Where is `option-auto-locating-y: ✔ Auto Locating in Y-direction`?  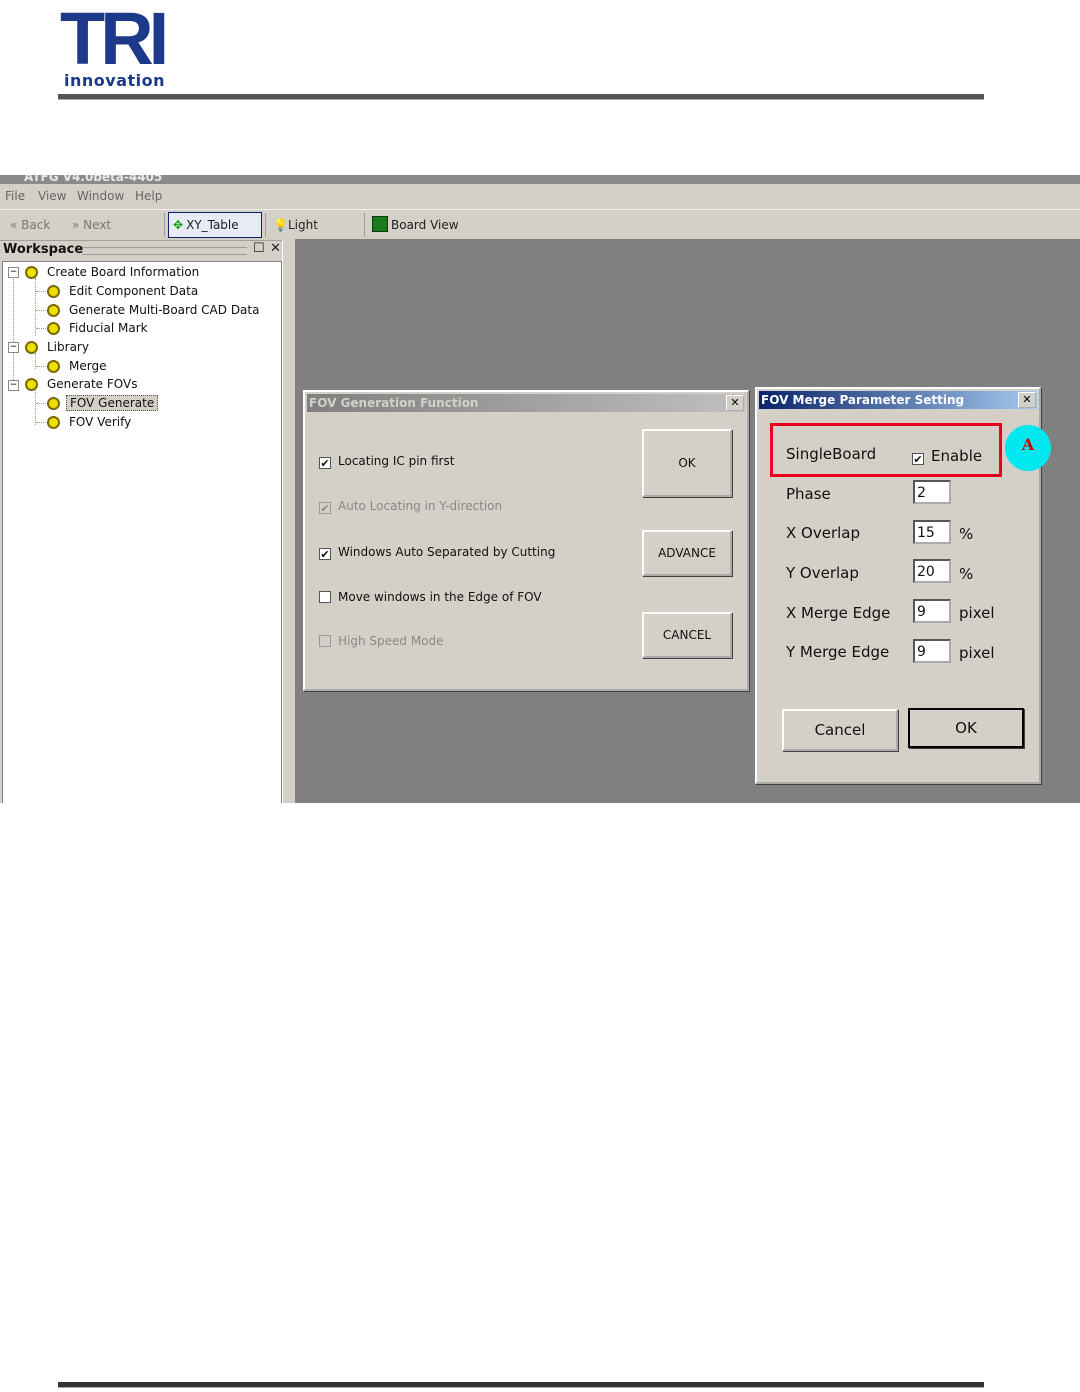
option-auto-locating-y: ✔ Auto Locating in Y-direction is located at coordinates (411, 507).